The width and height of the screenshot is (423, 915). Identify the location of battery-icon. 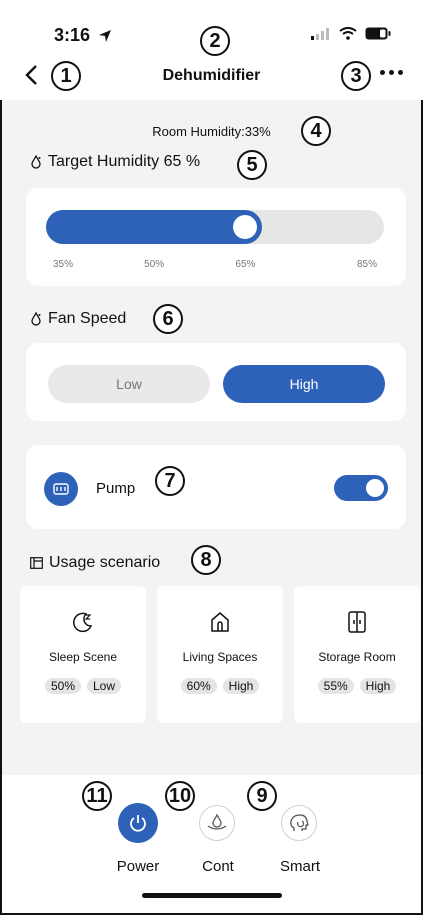
(378, 33).